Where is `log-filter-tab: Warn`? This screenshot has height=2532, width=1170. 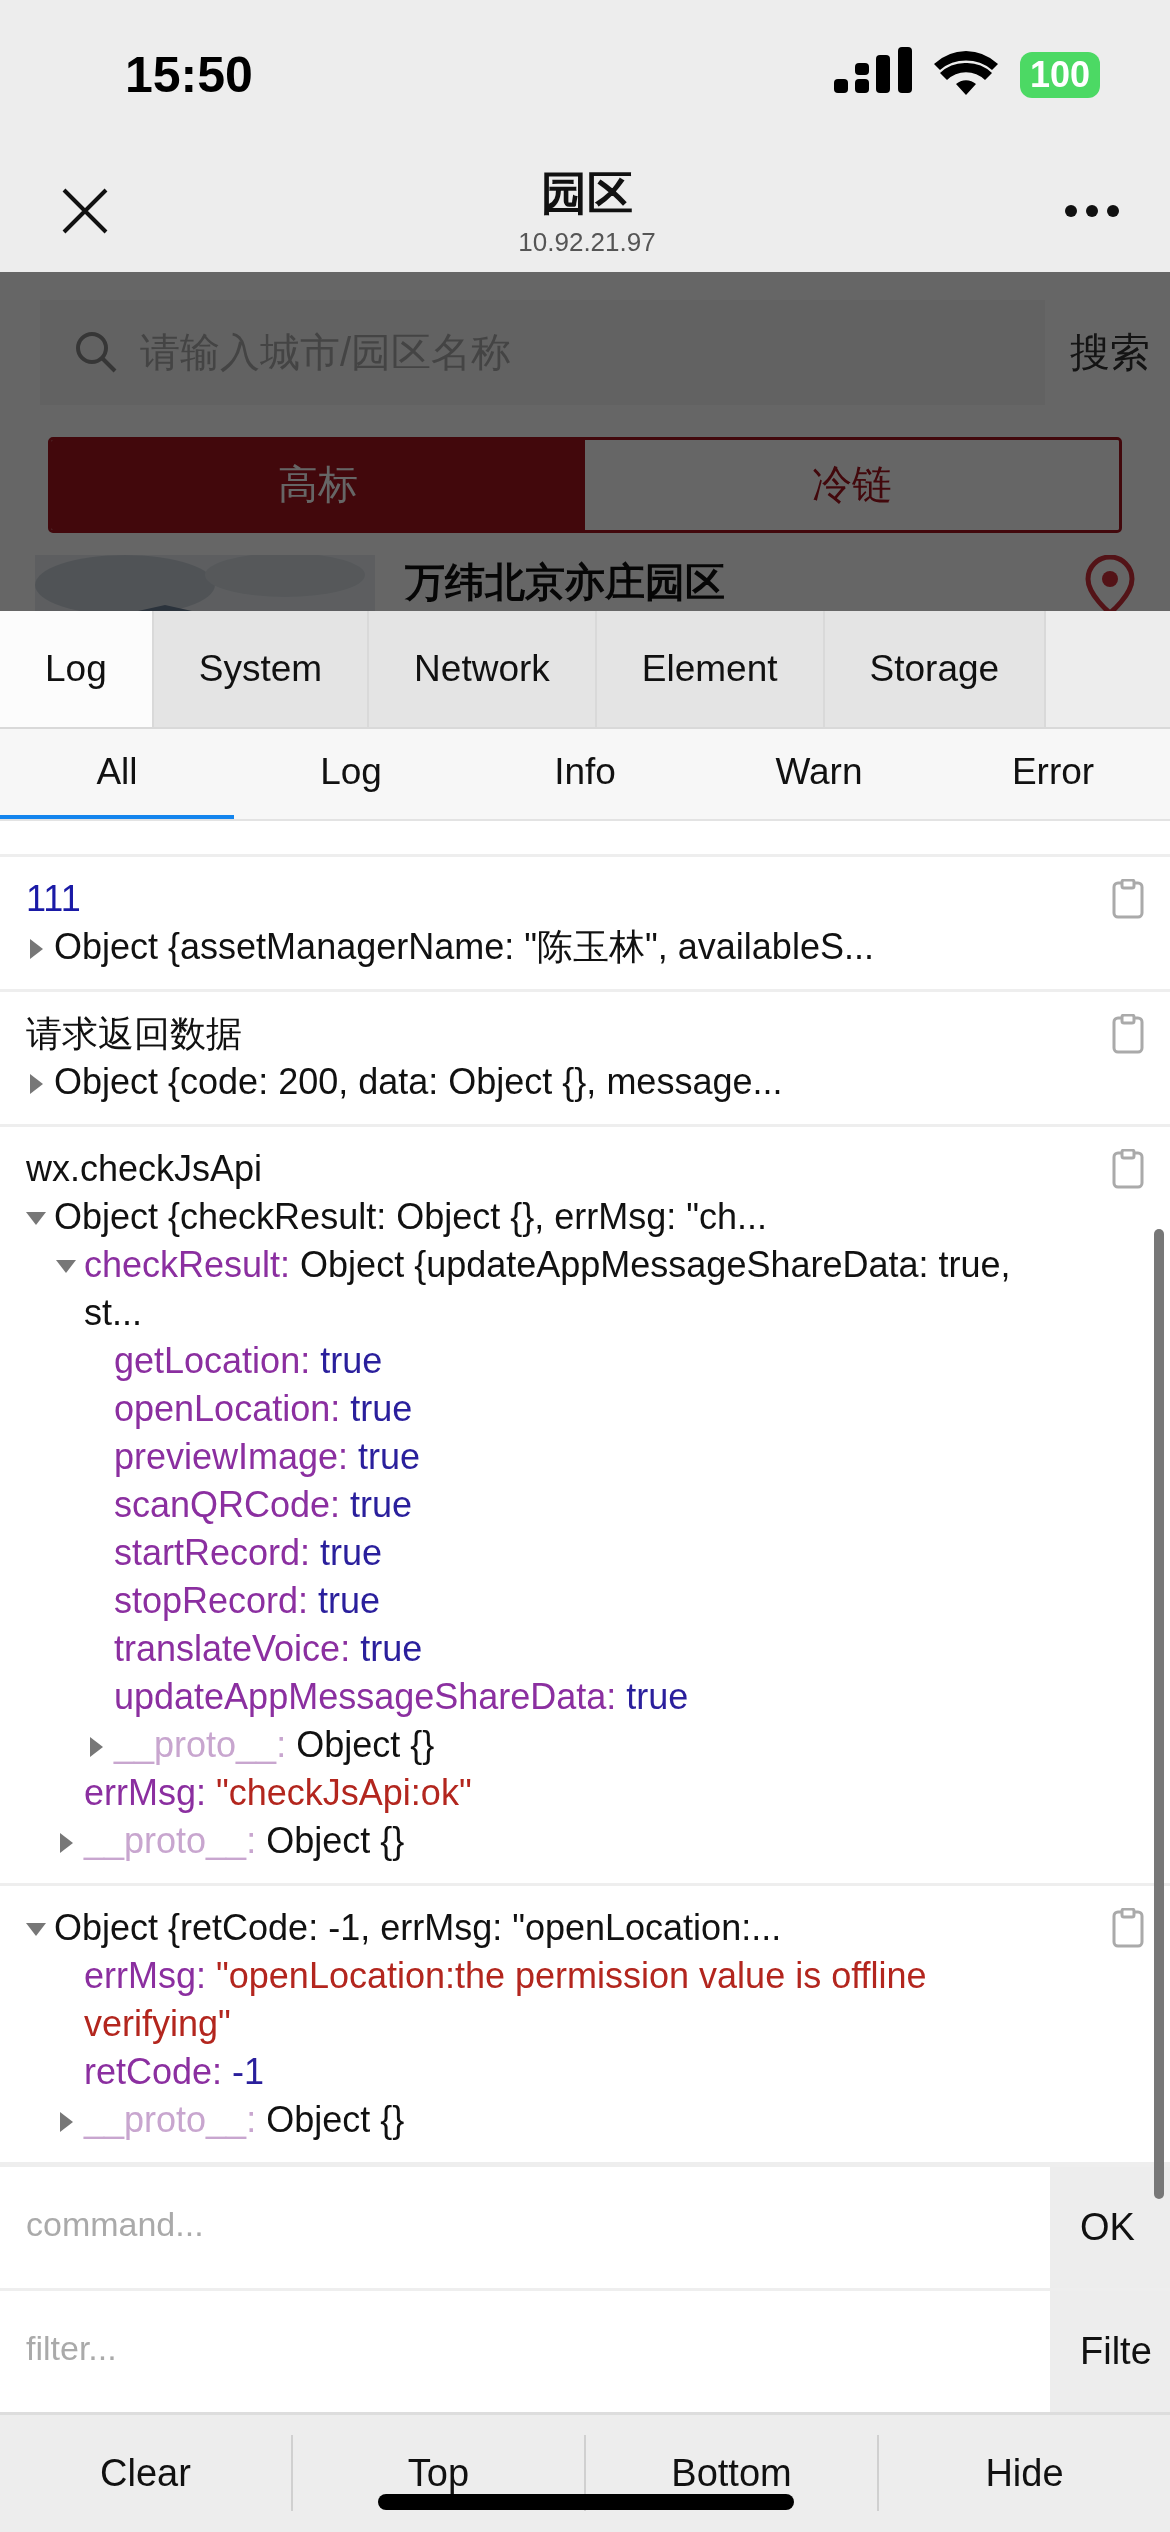 log-filter-tab: Warn is located at coordinates (819, 774).